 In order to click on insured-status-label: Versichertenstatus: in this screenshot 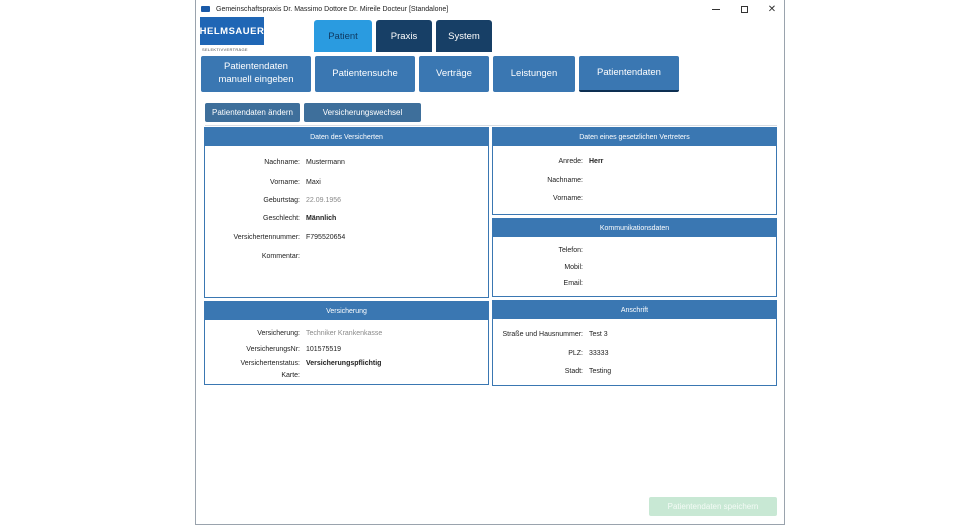, I will do `click(270, 363)`.